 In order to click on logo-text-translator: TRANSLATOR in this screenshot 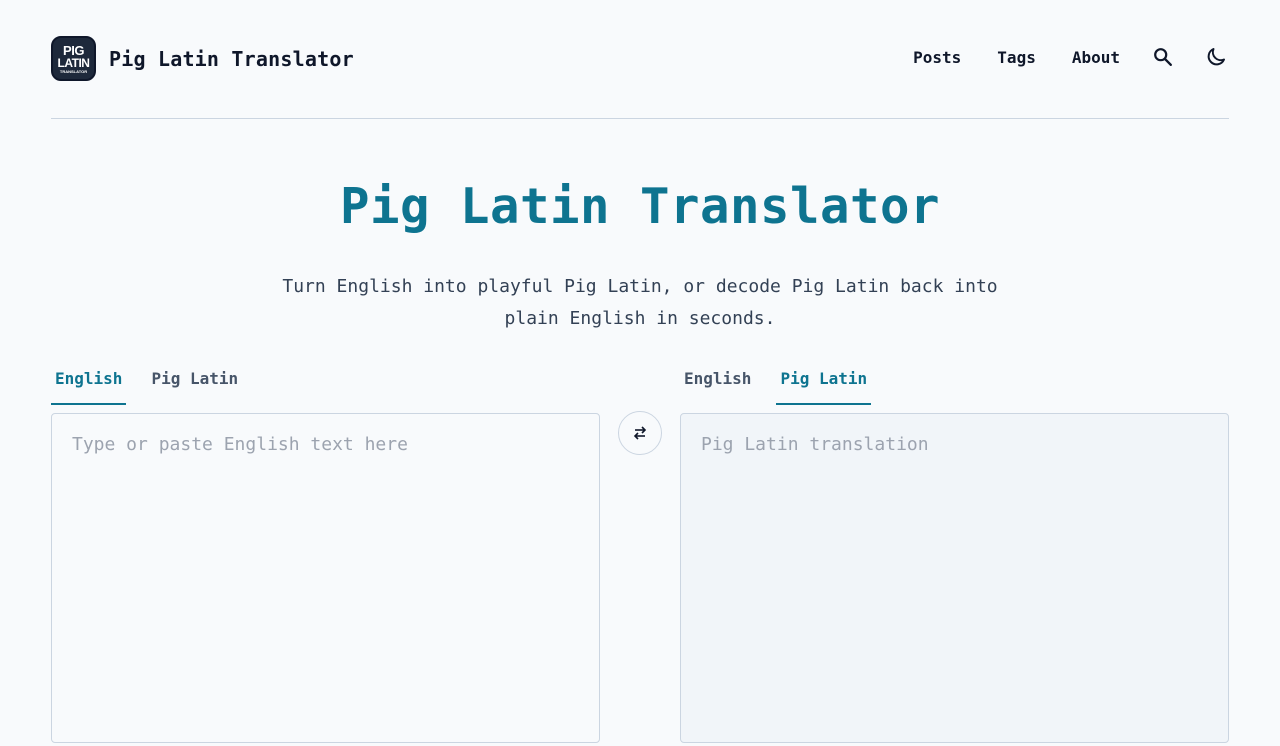, I will do `click(73, 71)`.